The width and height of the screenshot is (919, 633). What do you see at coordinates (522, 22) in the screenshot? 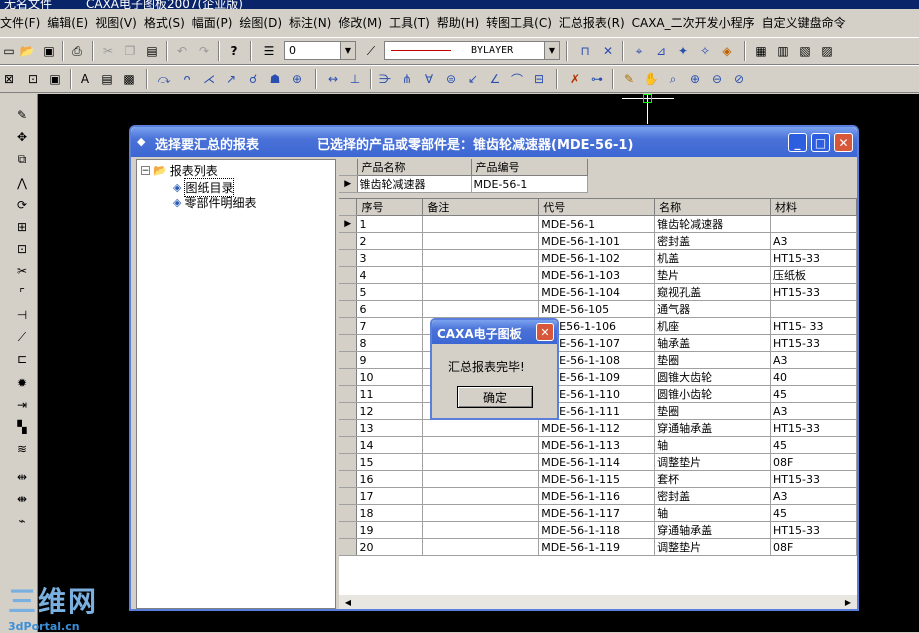
I see `menu-convert-tools: 转图工具(C)` at bounding box center [522, 22].